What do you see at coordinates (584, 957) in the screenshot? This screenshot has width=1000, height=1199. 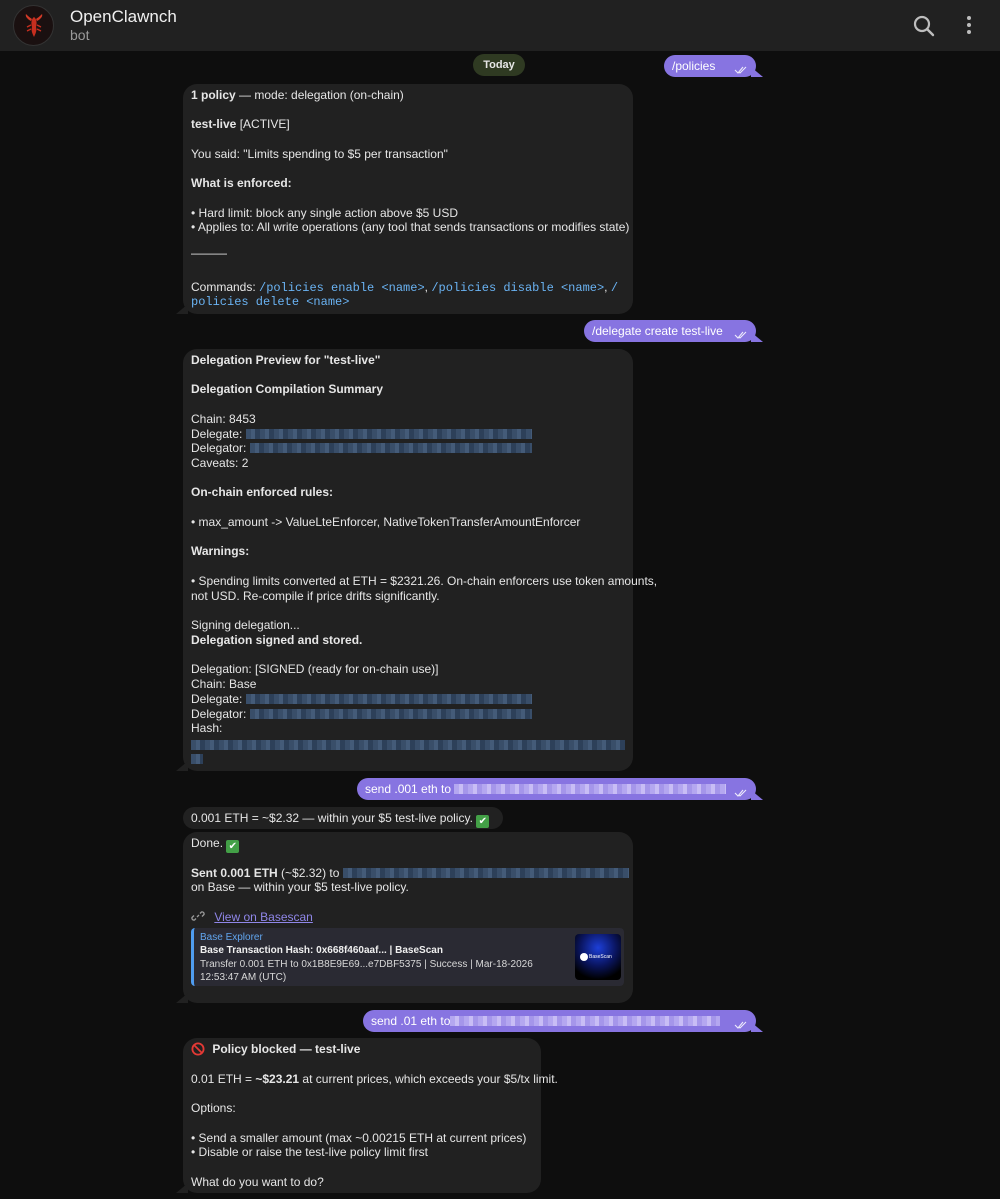 I see `basescan-logo-icon` at bounding box center [584, 957].